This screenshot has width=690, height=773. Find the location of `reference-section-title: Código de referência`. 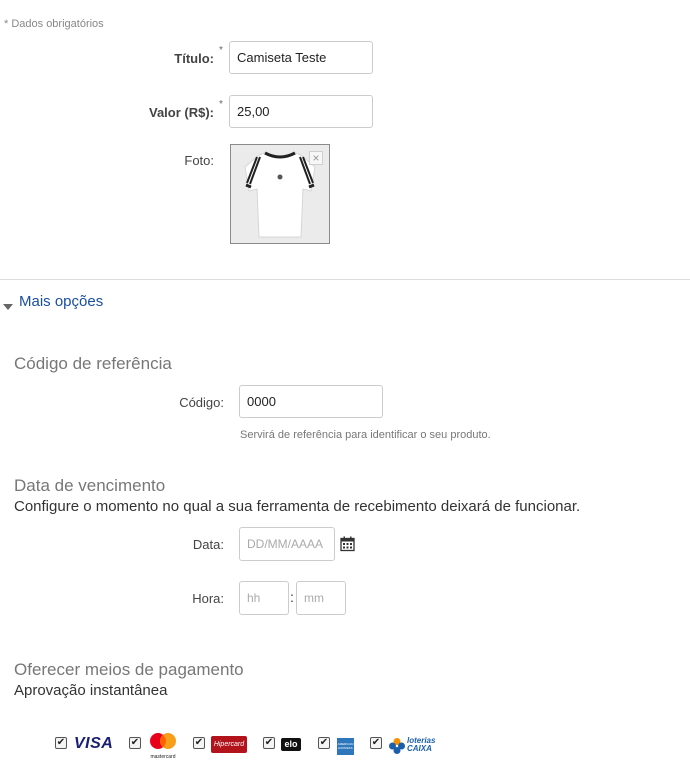

reference-section-title: Código de referência is located at coordinates (93, 363).